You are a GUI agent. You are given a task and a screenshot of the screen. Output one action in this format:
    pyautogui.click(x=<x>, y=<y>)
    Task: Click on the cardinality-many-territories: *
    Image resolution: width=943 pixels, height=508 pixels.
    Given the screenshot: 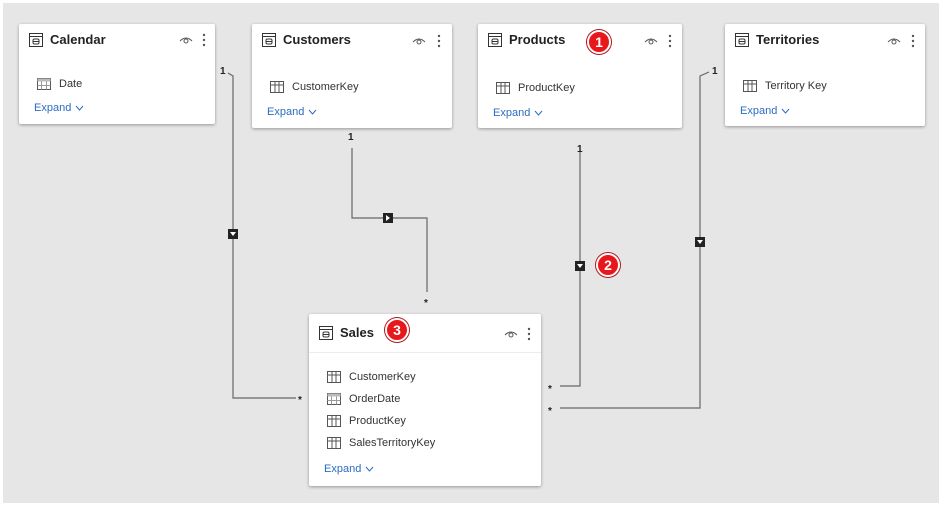 What is the action you would take?
    pyautogui.click(x=550, y=411)
    